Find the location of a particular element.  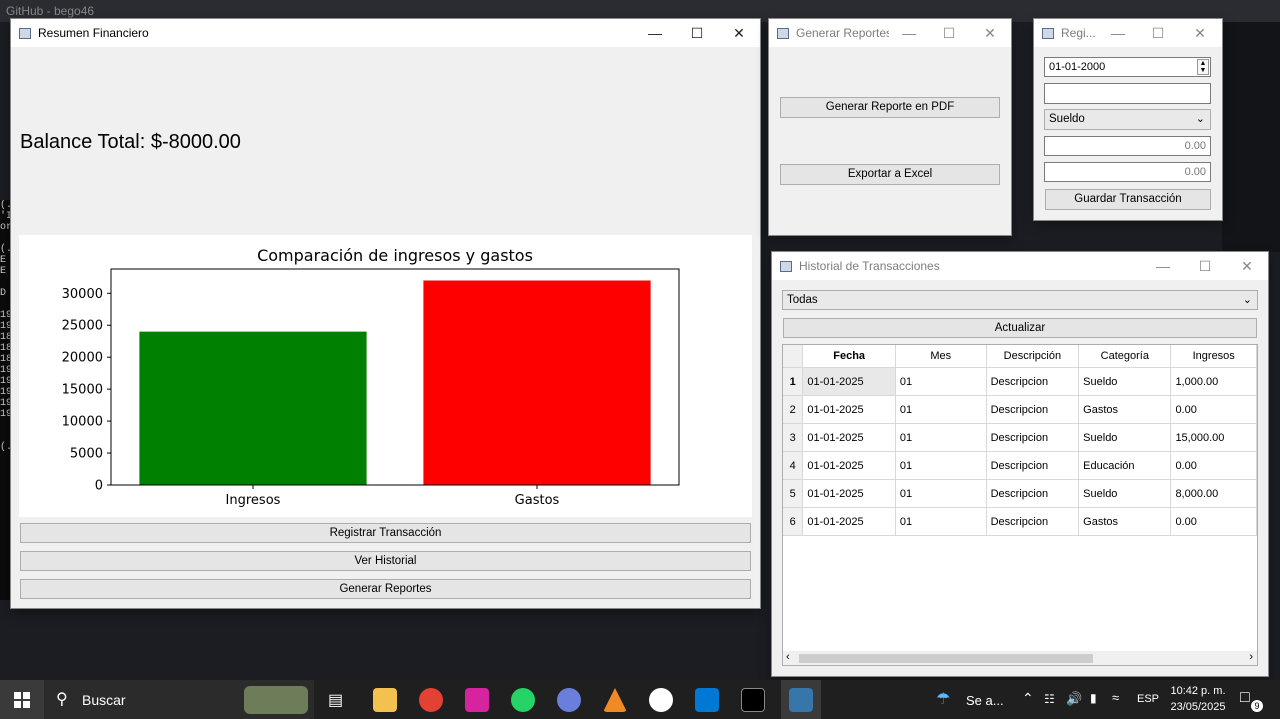

filter-select: Todas ⌄ is located at coordinates (1020, 300).